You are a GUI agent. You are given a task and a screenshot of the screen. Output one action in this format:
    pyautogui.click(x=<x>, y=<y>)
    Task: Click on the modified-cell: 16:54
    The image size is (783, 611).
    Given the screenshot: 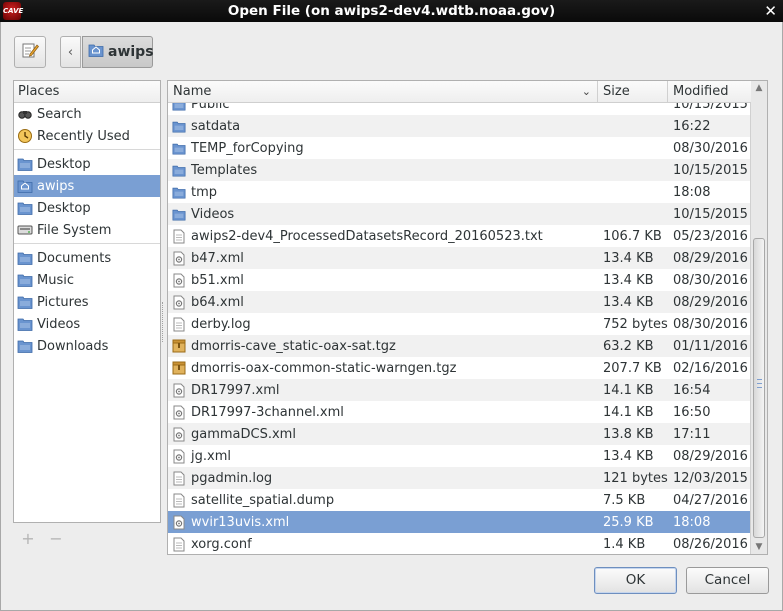 What is the action you would take?
    pyautogui.click(x=692, y=390)
    